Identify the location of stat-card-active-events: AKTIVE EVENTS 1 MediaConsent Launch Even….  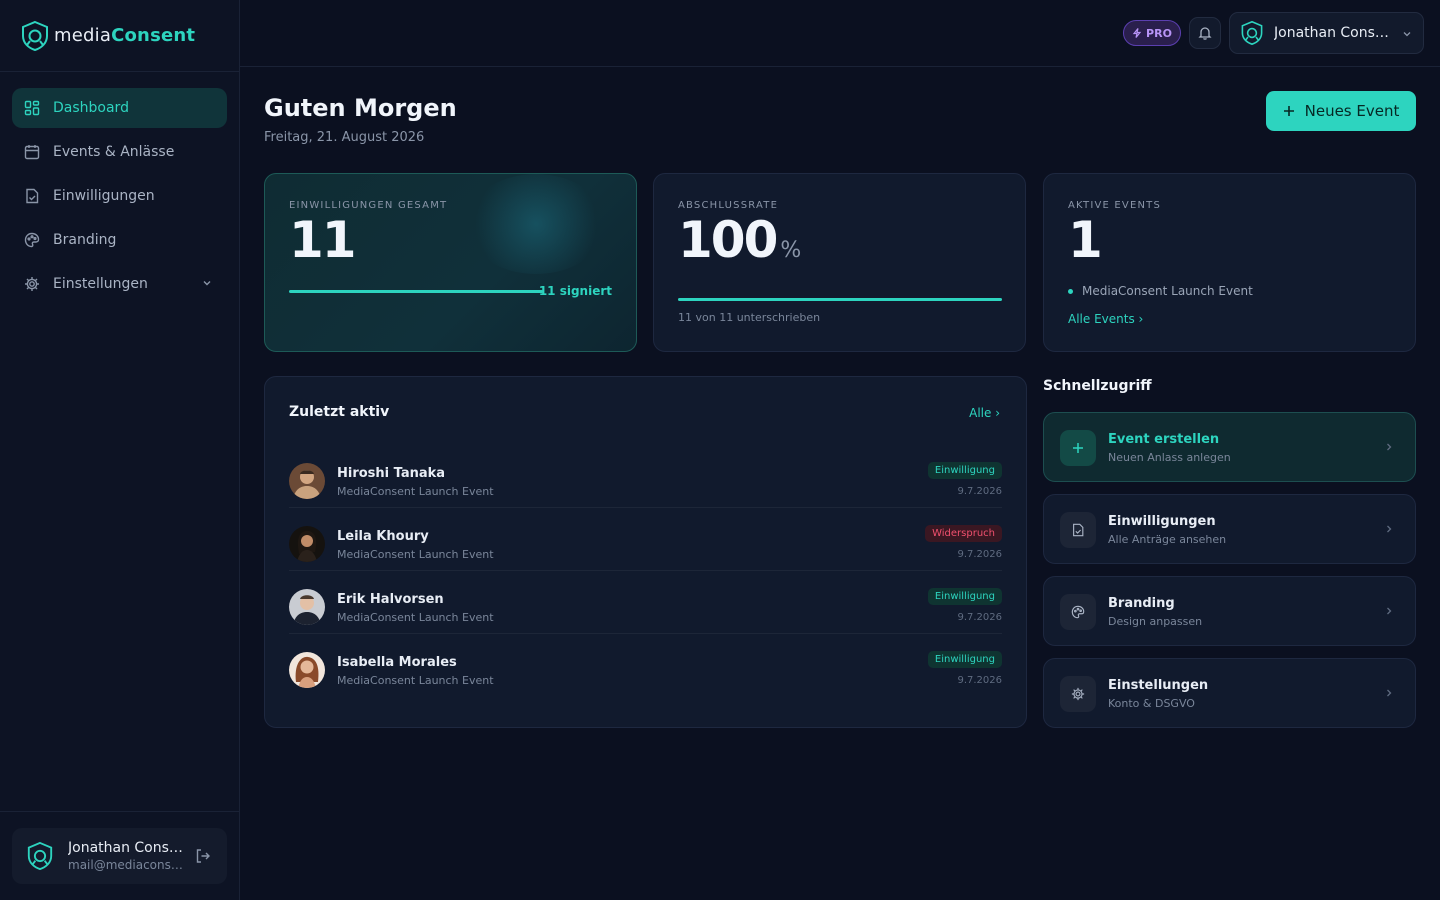
(1229, 262).